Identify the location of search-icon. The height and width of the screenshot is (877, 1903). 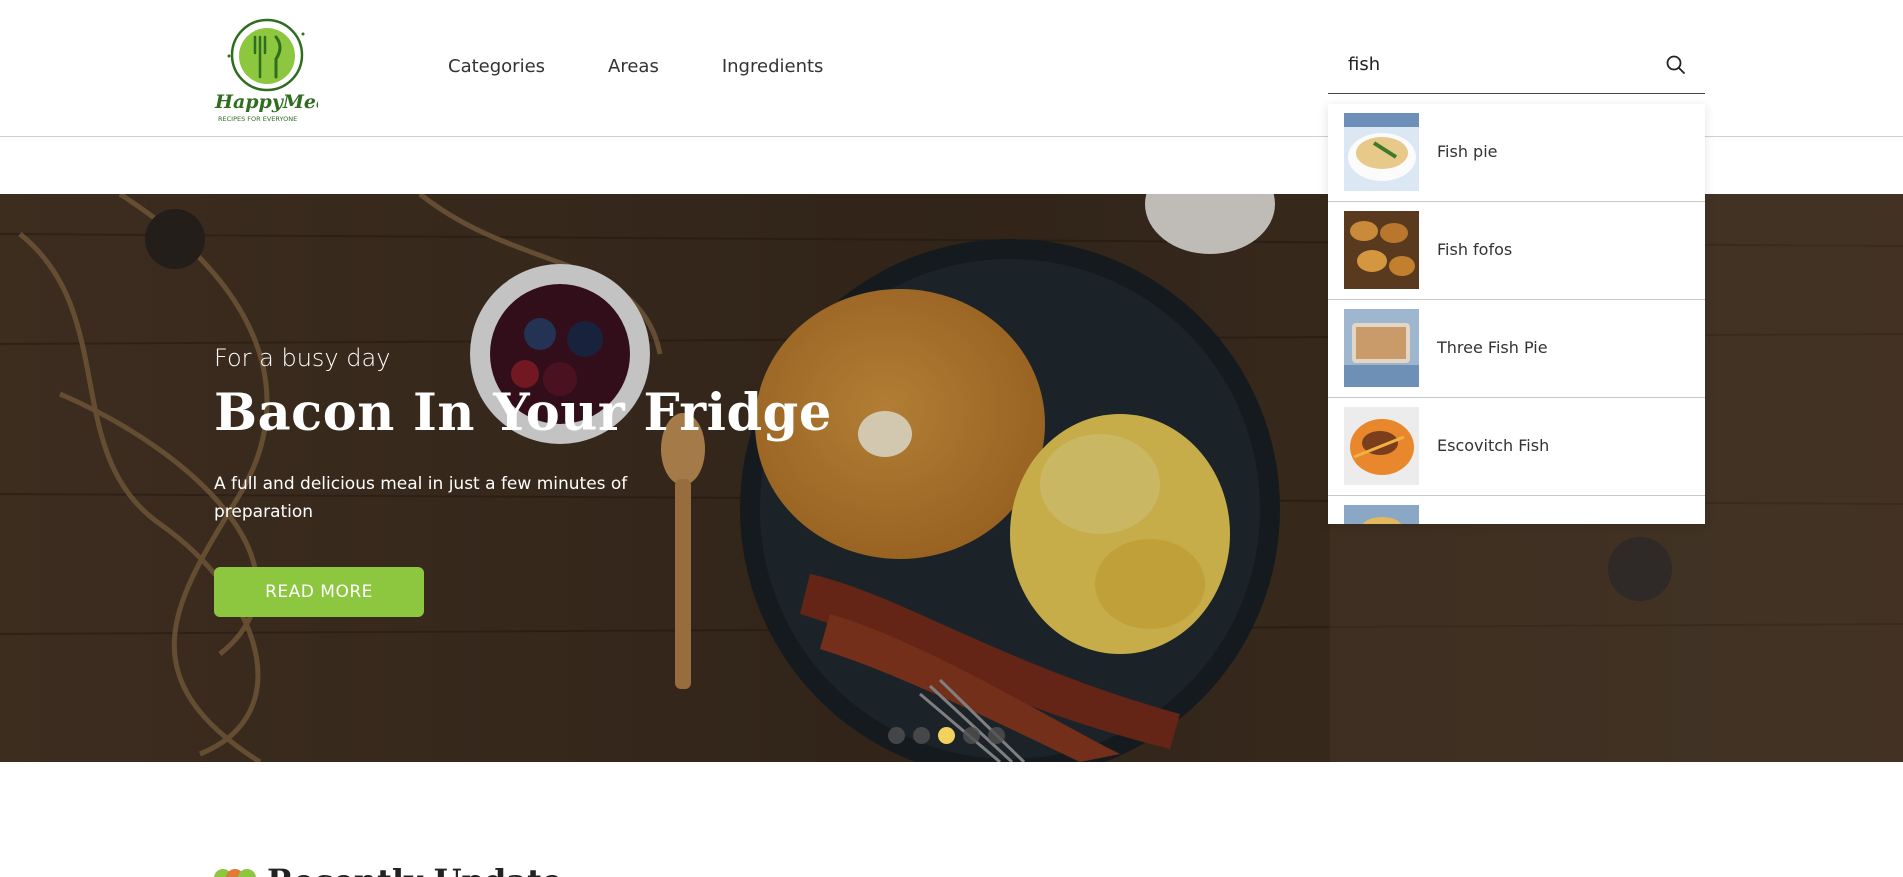
(1676, 65).